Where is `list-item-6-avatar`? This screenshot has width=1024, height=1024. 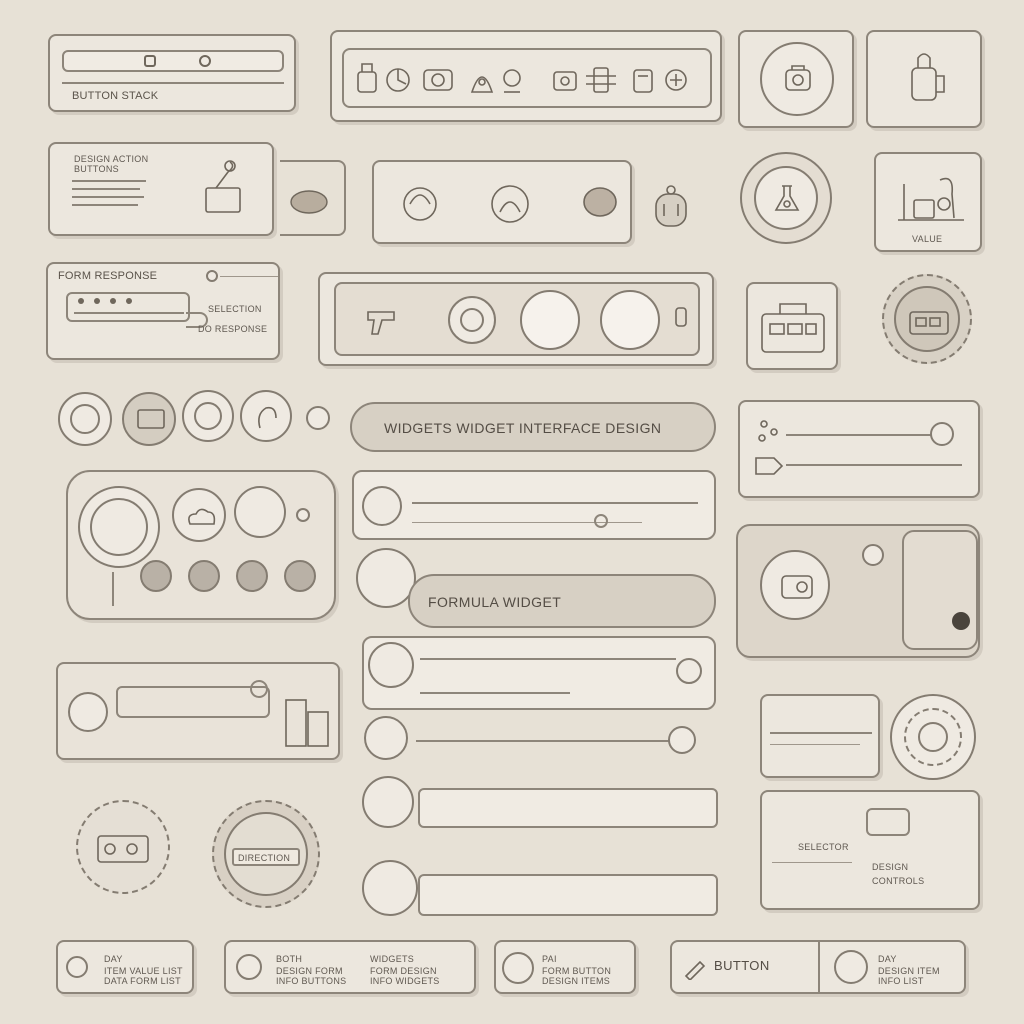
list-item-6-avatar is located at coordinates (390, 888).